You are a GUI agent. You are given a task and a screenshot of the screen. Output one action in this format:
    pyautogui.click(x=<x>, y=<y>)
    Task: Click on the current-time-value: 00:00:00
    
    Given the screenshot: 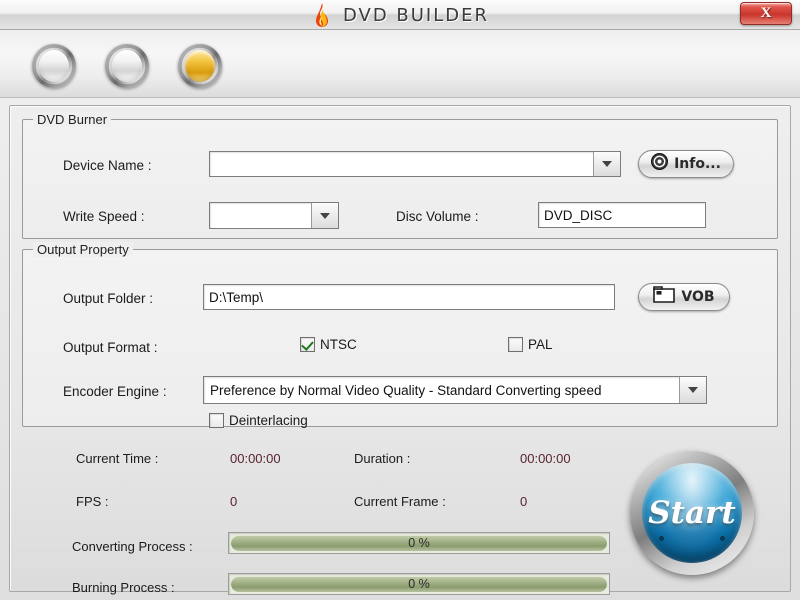 What is the action you would take?
    pyautogui.click(x=255, y=458)
    